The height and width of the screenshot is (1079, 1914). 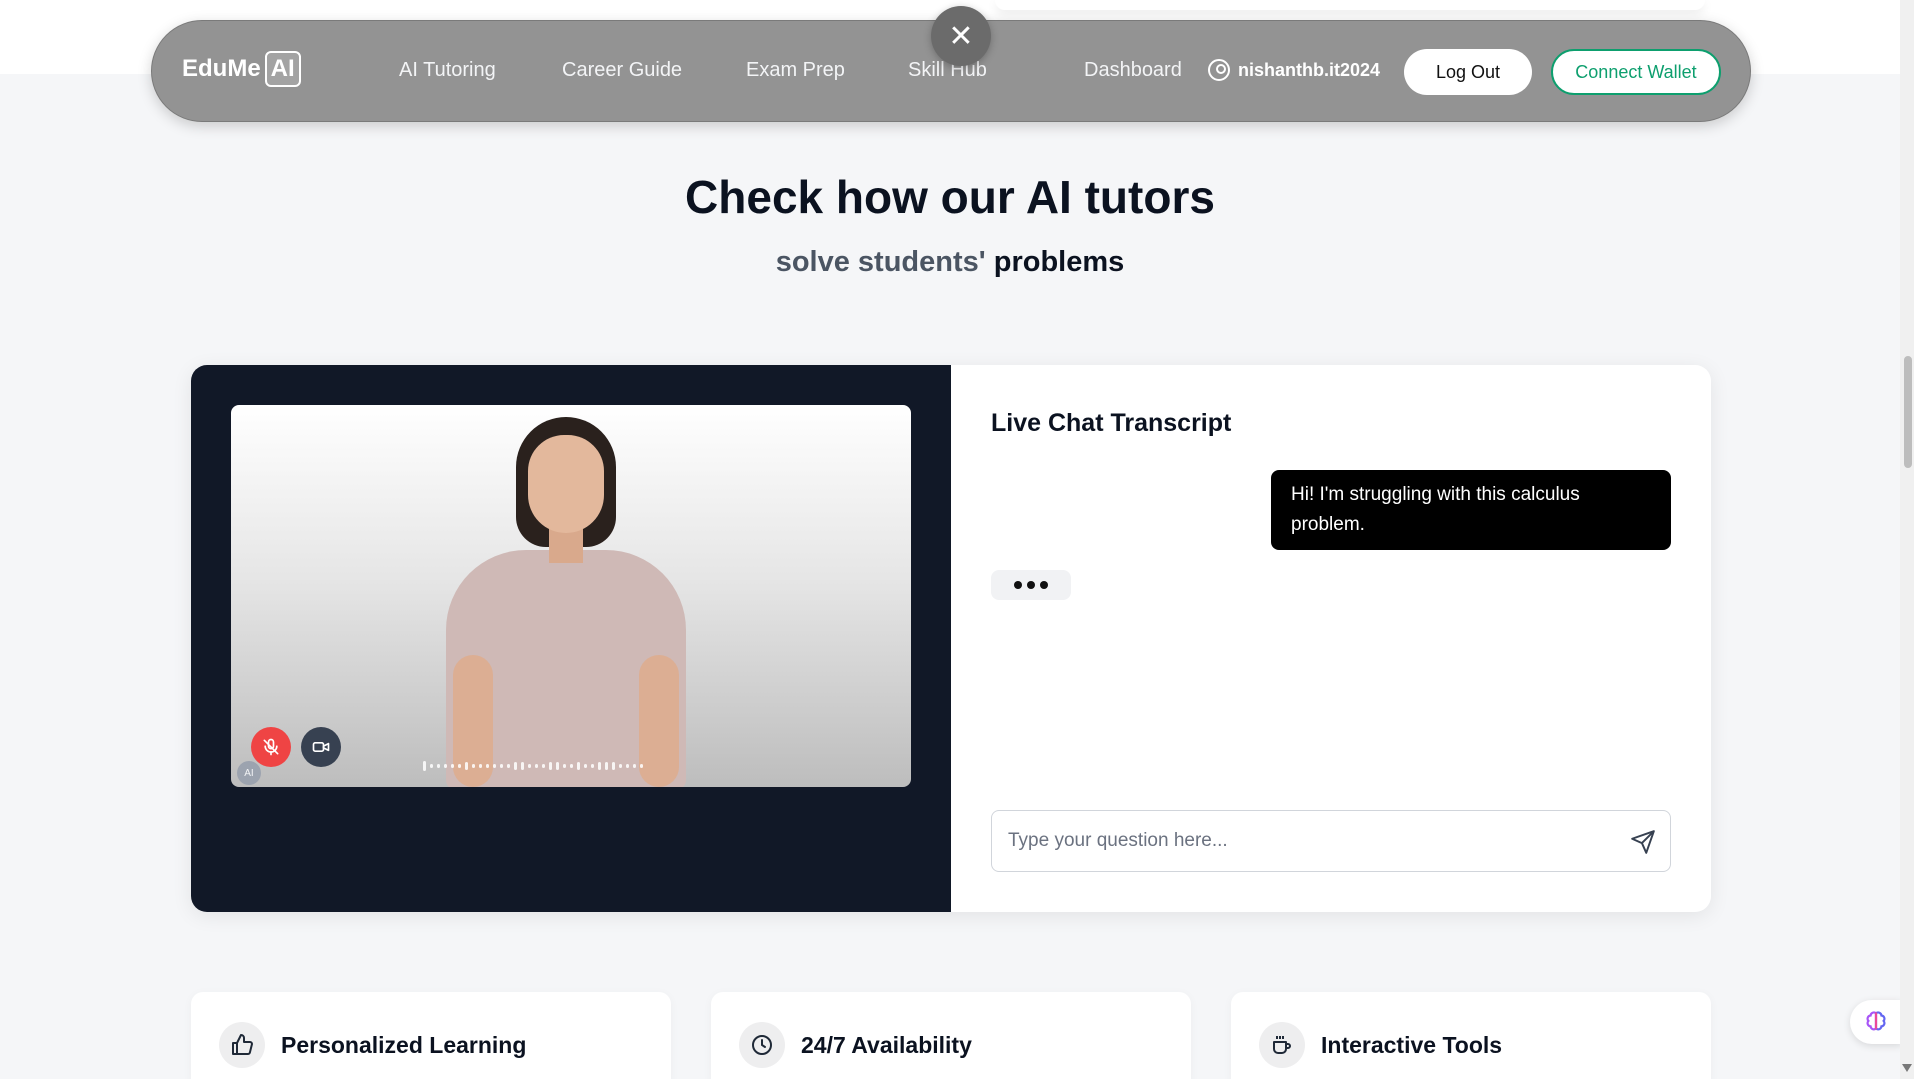 I want to click on ai-badge: AI, so click(x=249, y=773).